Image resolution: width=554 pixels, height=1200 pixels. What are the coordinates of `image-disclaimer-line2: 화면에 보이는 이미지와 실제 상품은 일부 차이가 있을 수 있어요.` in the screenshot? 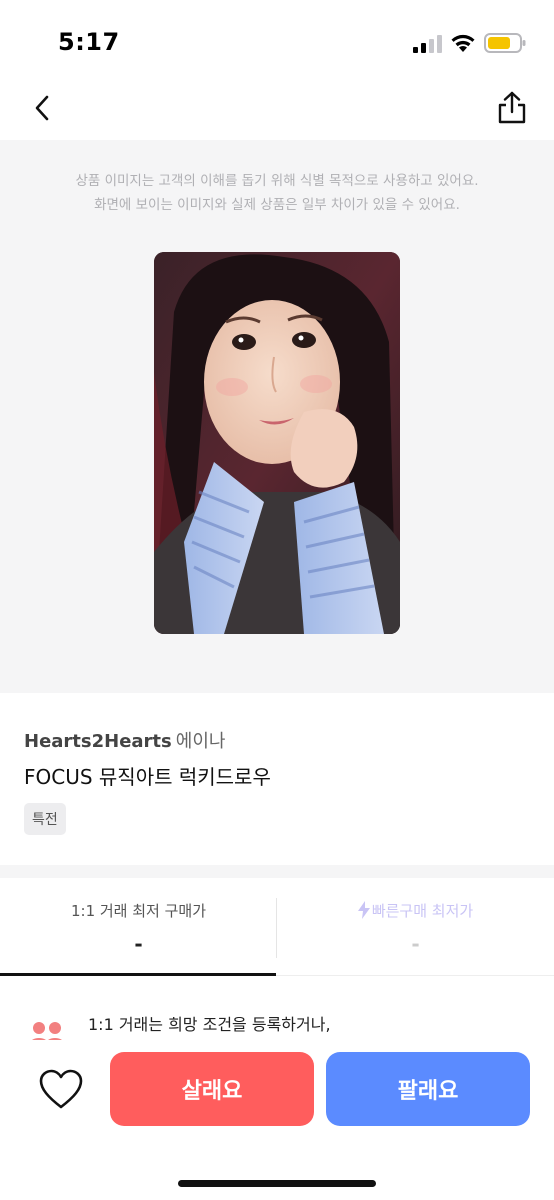 It's located at (277, 205).